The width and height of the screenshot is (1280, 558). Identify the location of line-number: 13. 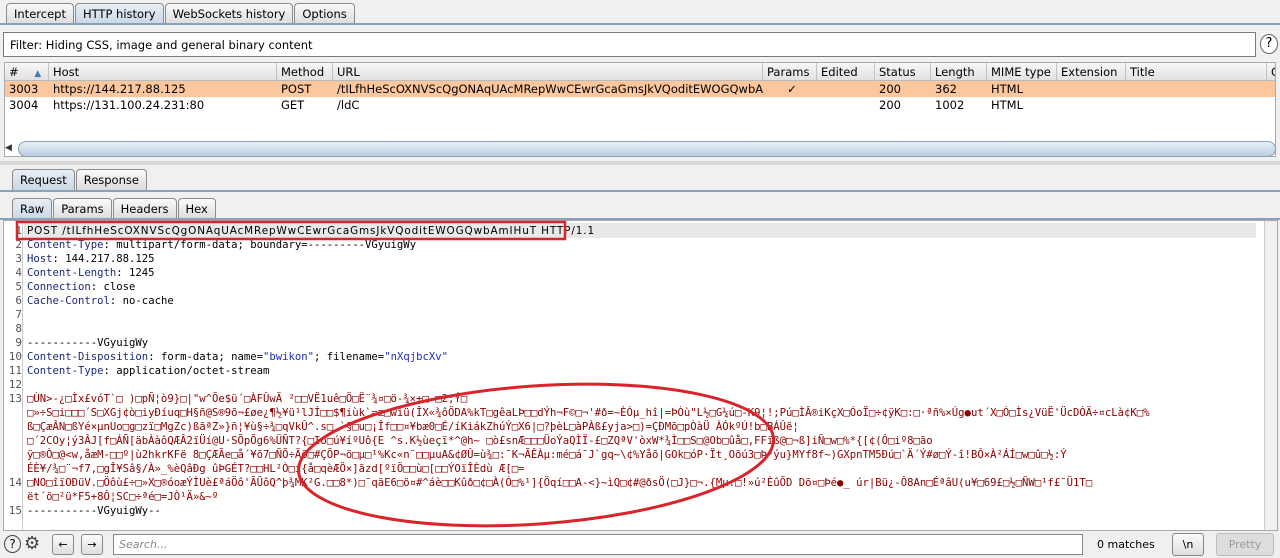
(15, 398).